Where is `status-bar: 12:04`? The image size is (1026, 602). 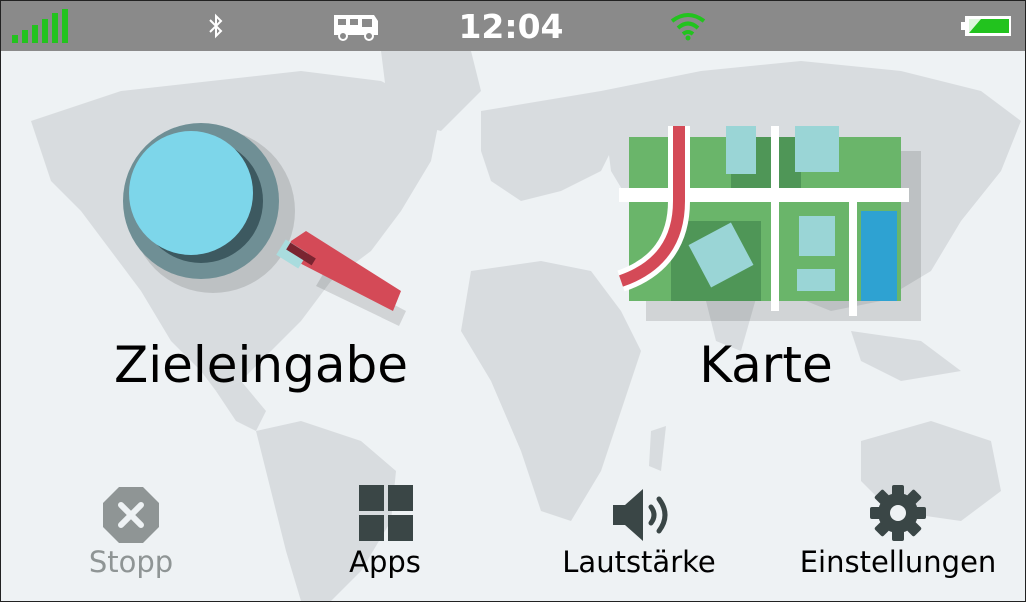 status-bar: 12:04 is located at coordinates (513, 26).